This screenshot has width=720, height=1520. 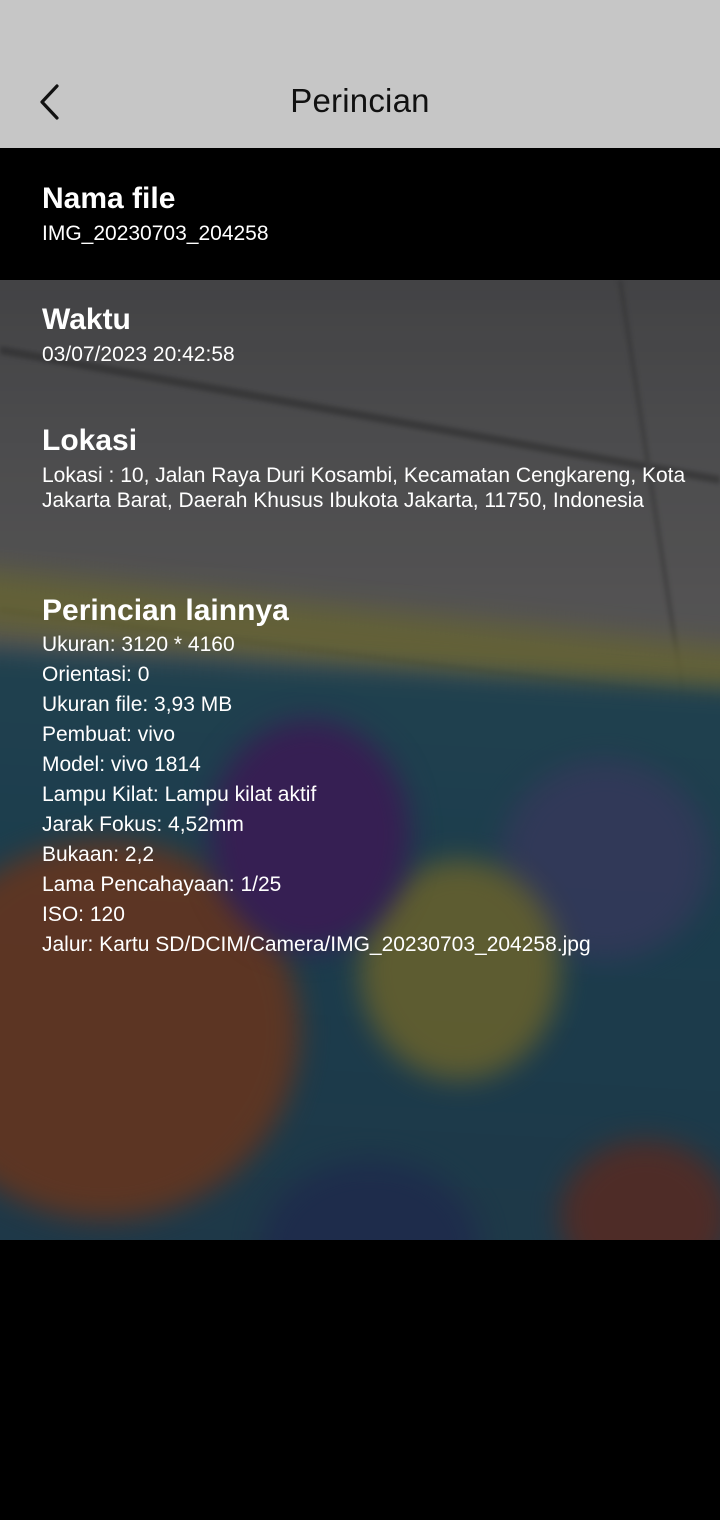 I want to click on file-name-label: Nama file, so click(x=109, y=198).